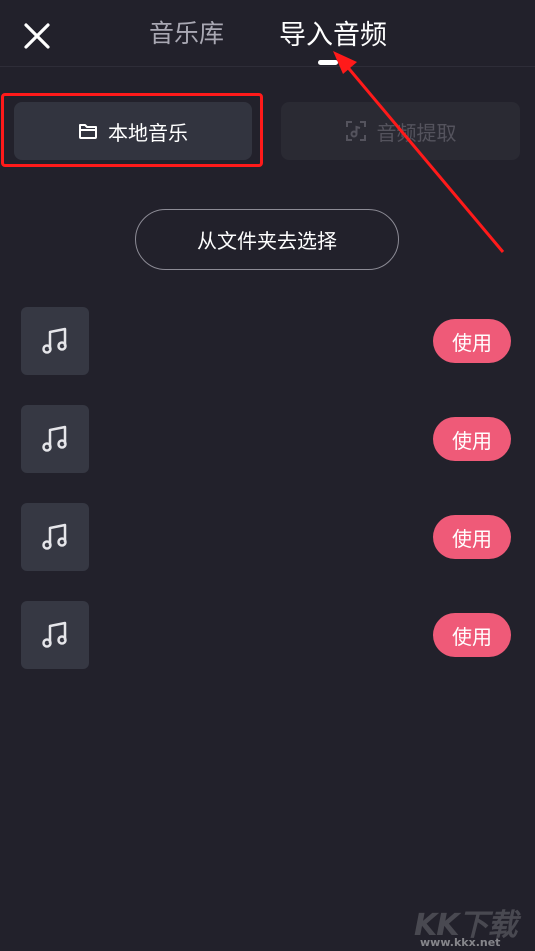  What do you see at coordinates (186, 32) in the screenshot?
I see `tab-music-library: 音乐库` at bounding box center [186, 32].